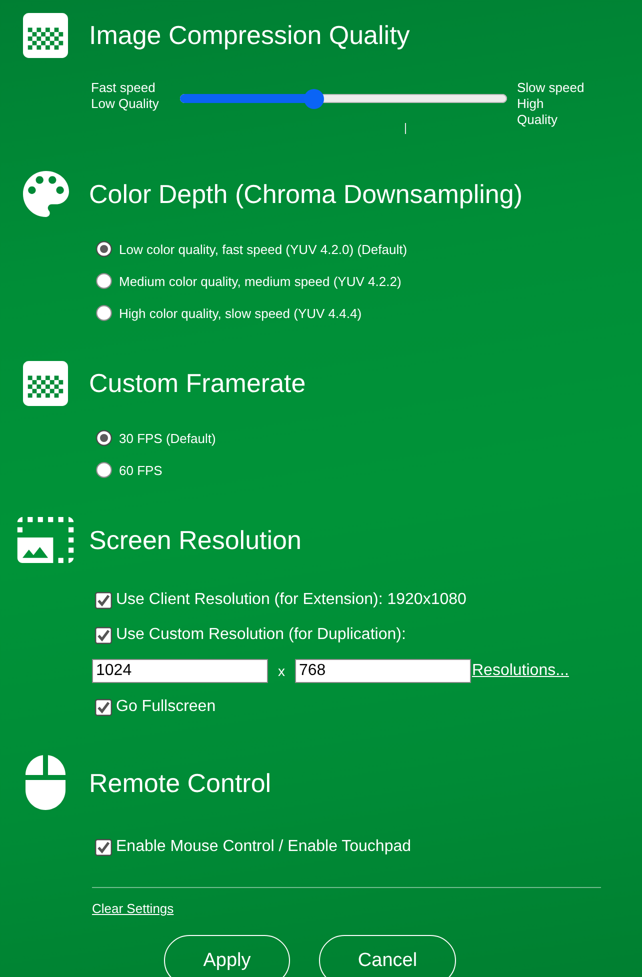 The width and height of the screenshot is (642, 977). Describe the element at coordinates (260, 281) in the screenshot. I see `radio-label: Medium color quality, medium speed (YUV 4.2.2)` at that location.